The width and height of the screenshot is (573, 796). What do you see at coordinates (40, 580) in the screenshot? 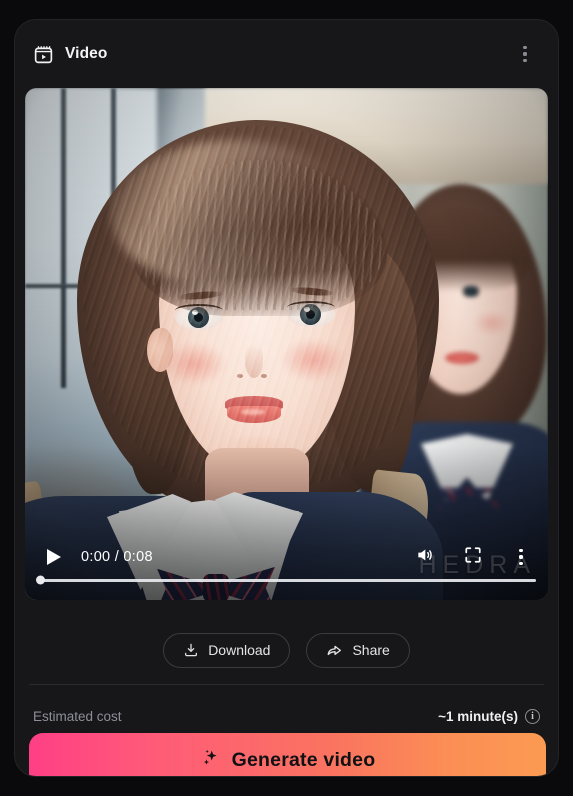
I see `video-progress-handle` at bounding box center [40, 580].